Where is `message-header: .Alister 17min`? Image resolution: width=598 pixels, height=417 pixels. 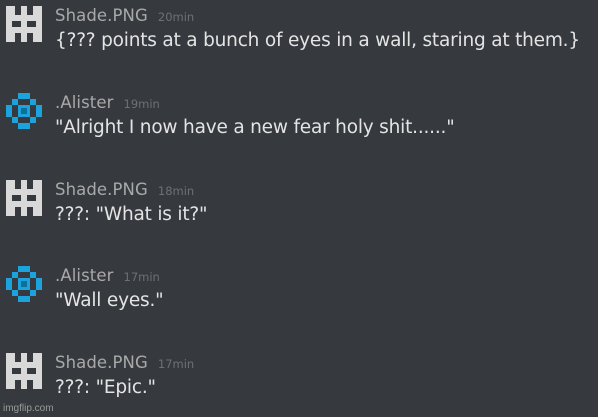 message-header: .Alister 17min is located at coordinates (107, 277).